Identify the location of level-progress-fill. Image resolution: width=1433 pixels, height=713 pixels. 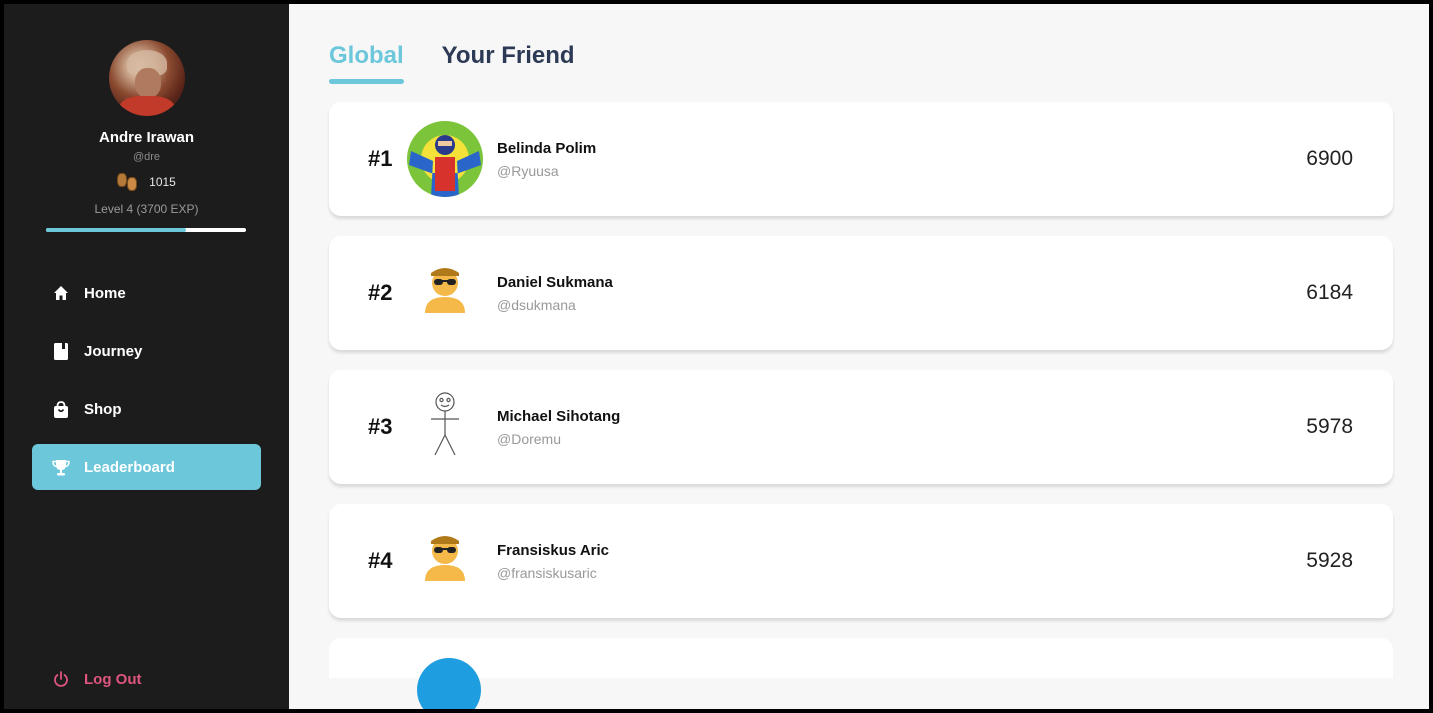
(116, 230).